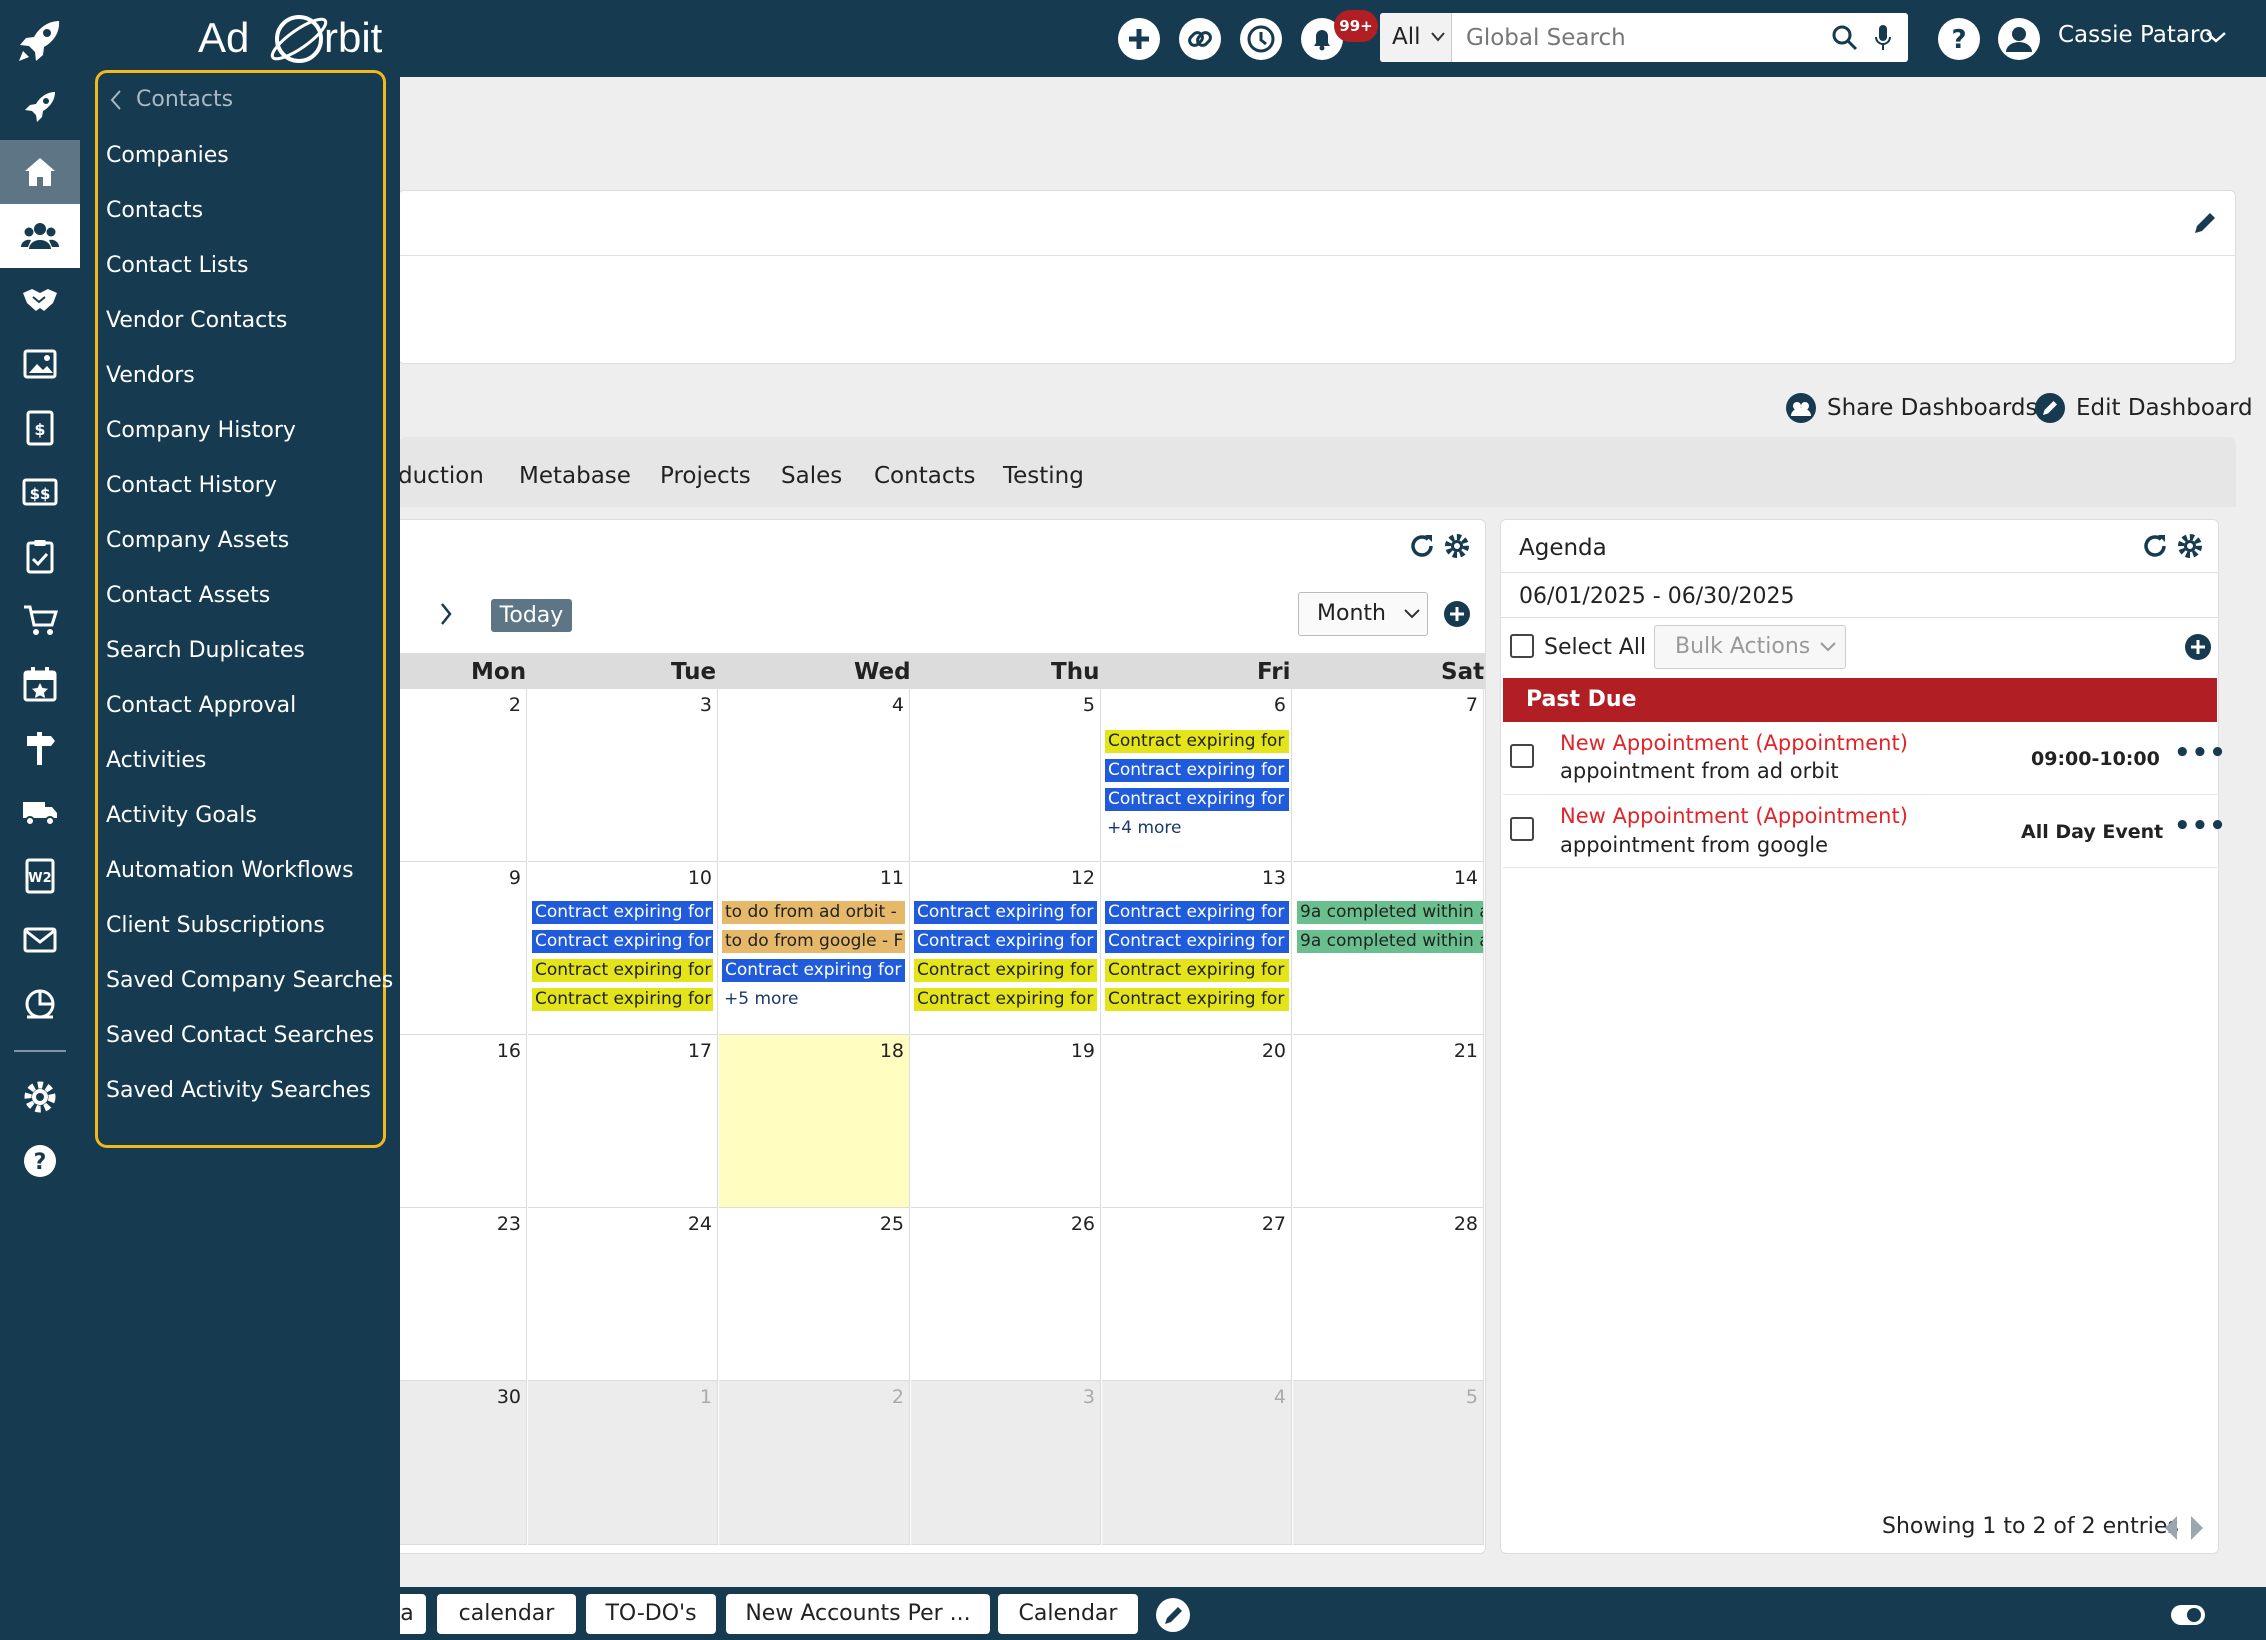 This screenshot has width=2266, height=1640. I want to click on menu-item-contact-approval: Contact Approval, so click(201, 705).